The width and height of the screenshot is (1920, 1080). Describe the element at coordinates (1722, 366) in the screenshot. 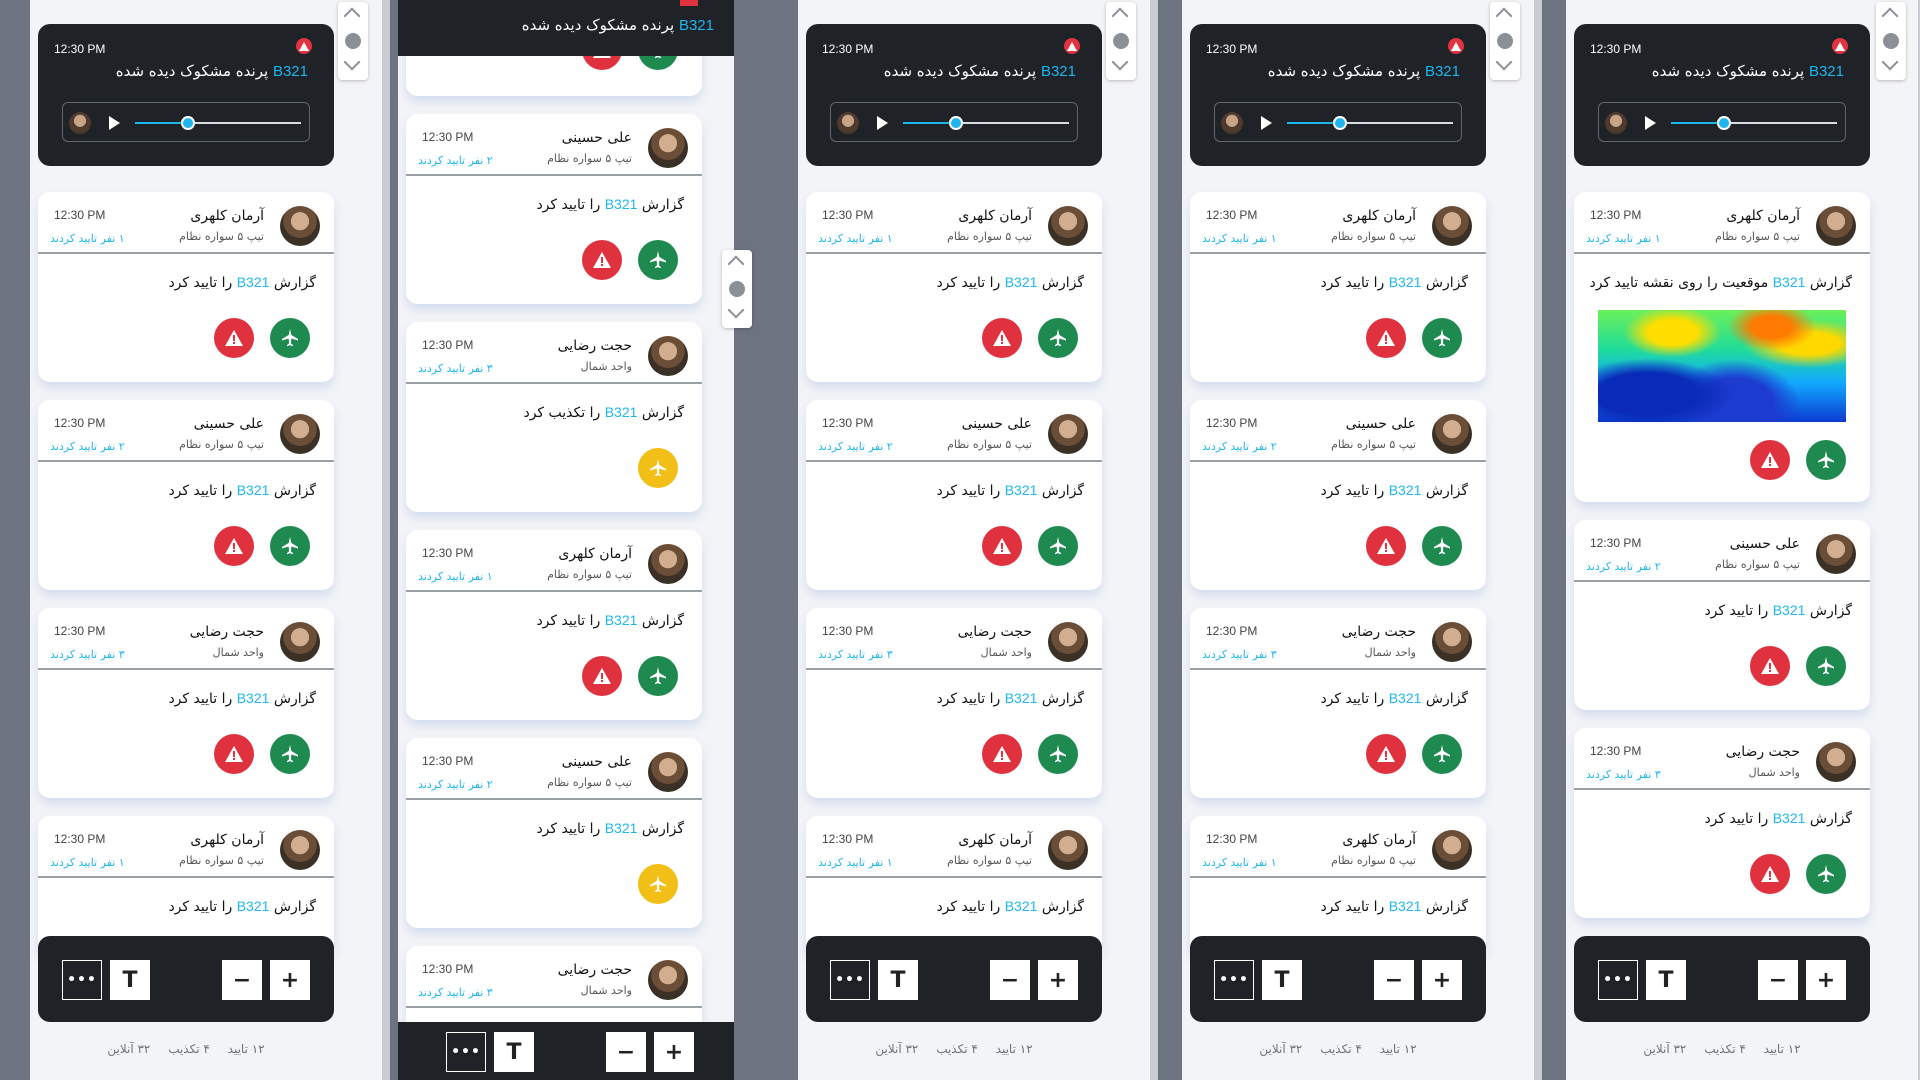

I see `map-heatmap-image` at that location.